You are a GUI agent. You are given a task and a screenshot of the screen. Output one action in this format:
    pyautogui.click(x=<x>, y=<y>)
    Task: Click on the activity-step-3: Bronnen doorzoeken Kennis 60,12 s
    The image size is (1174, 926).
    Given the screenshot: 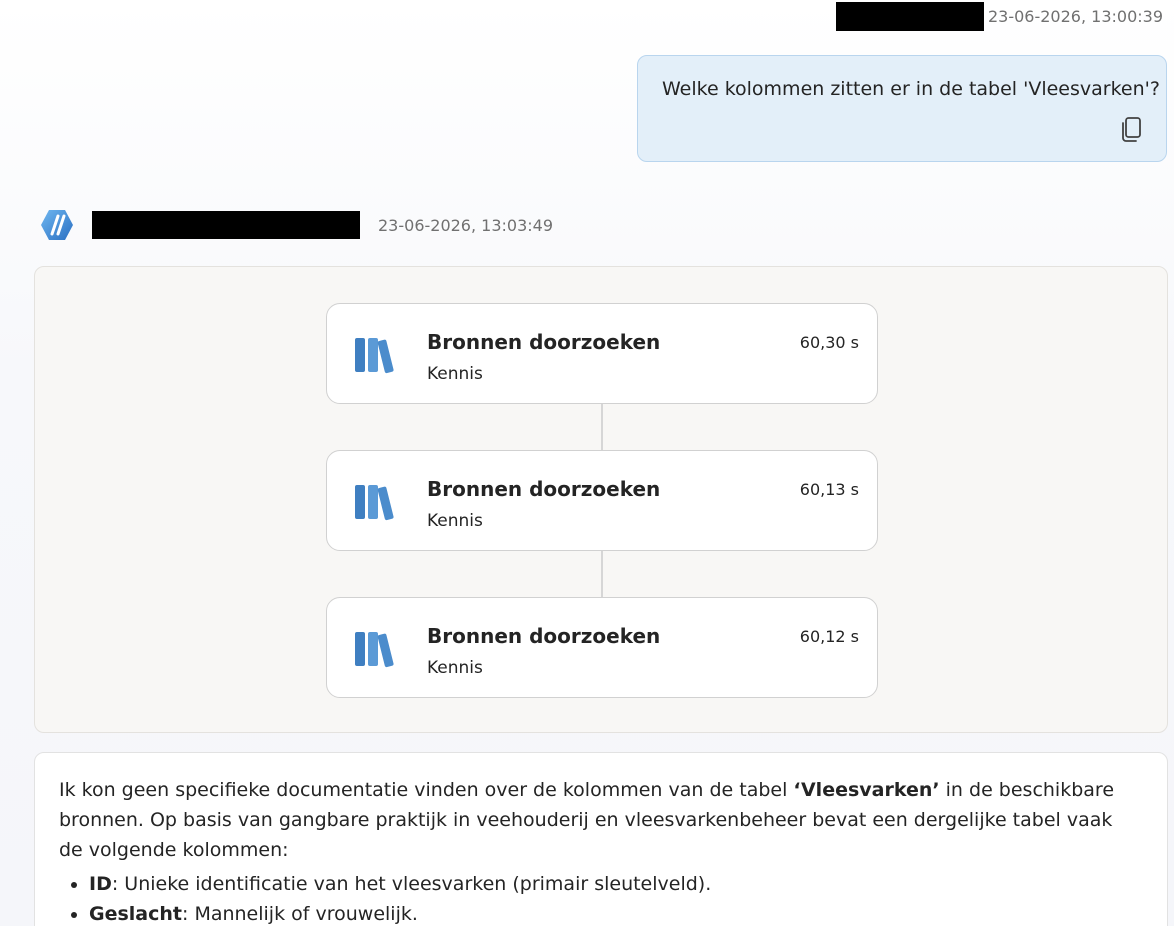 What is the action you would take?
    pyautogui.click(x=602, y=647)
    